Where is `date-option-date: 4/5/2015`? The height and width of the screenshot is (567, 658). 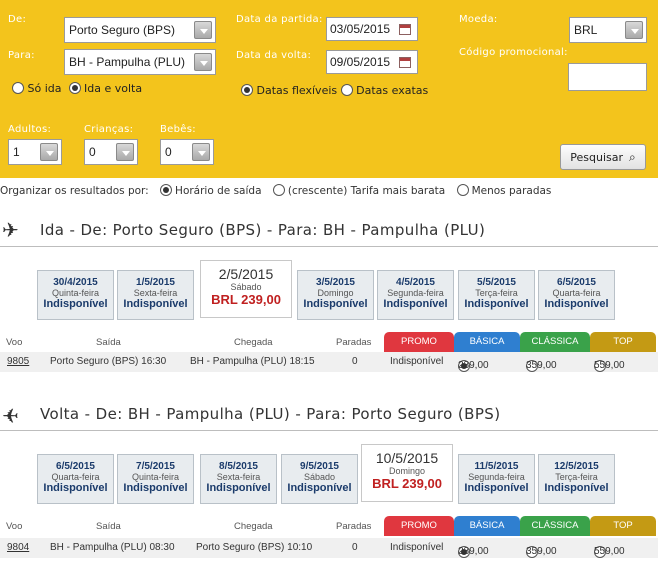
date-option-date: 4/5/2015 is located at coordinates (415, 282).